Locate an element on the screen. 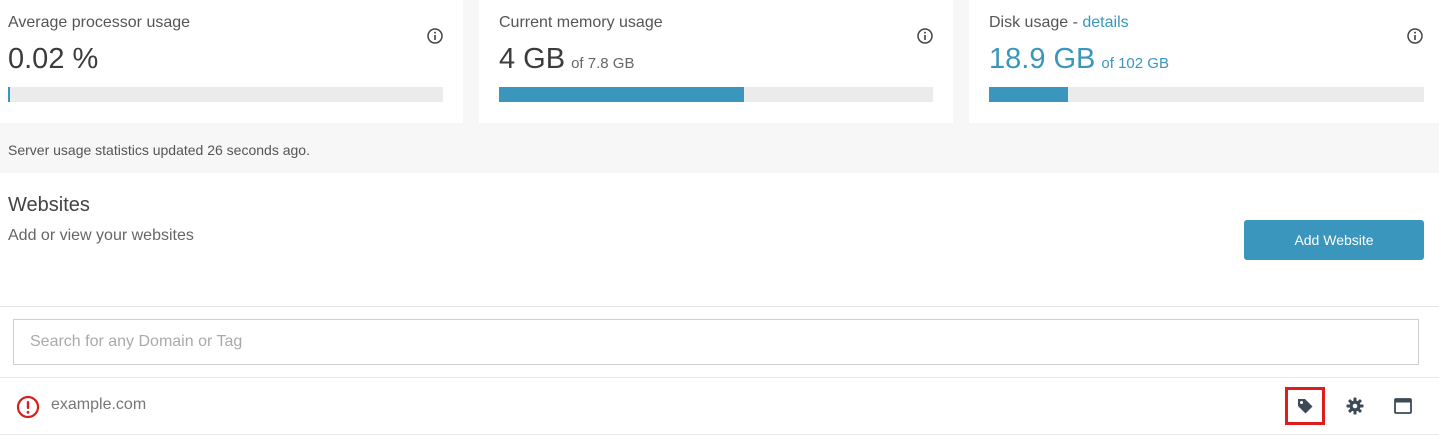 This screenshot has width=1439, height=436. disk-usage-label-text: Disk usage - is located at coordinates (1036, 22).